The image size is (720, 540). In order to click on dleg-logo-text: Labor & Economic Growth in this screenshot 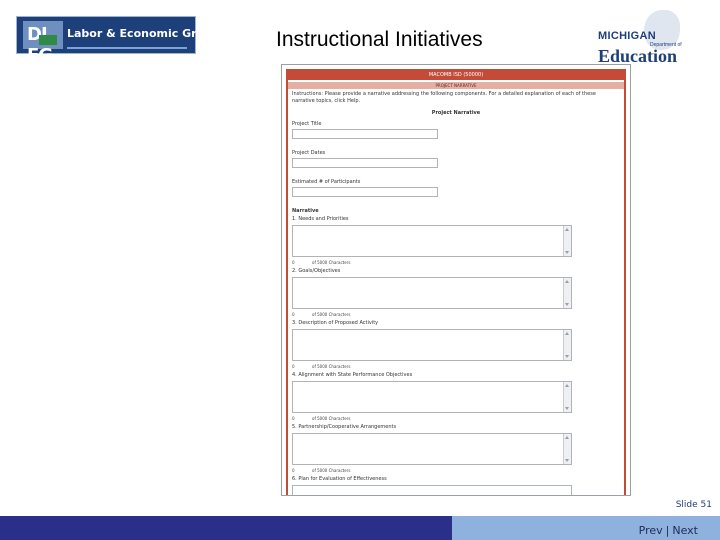, I will do `click(147, 33)`.